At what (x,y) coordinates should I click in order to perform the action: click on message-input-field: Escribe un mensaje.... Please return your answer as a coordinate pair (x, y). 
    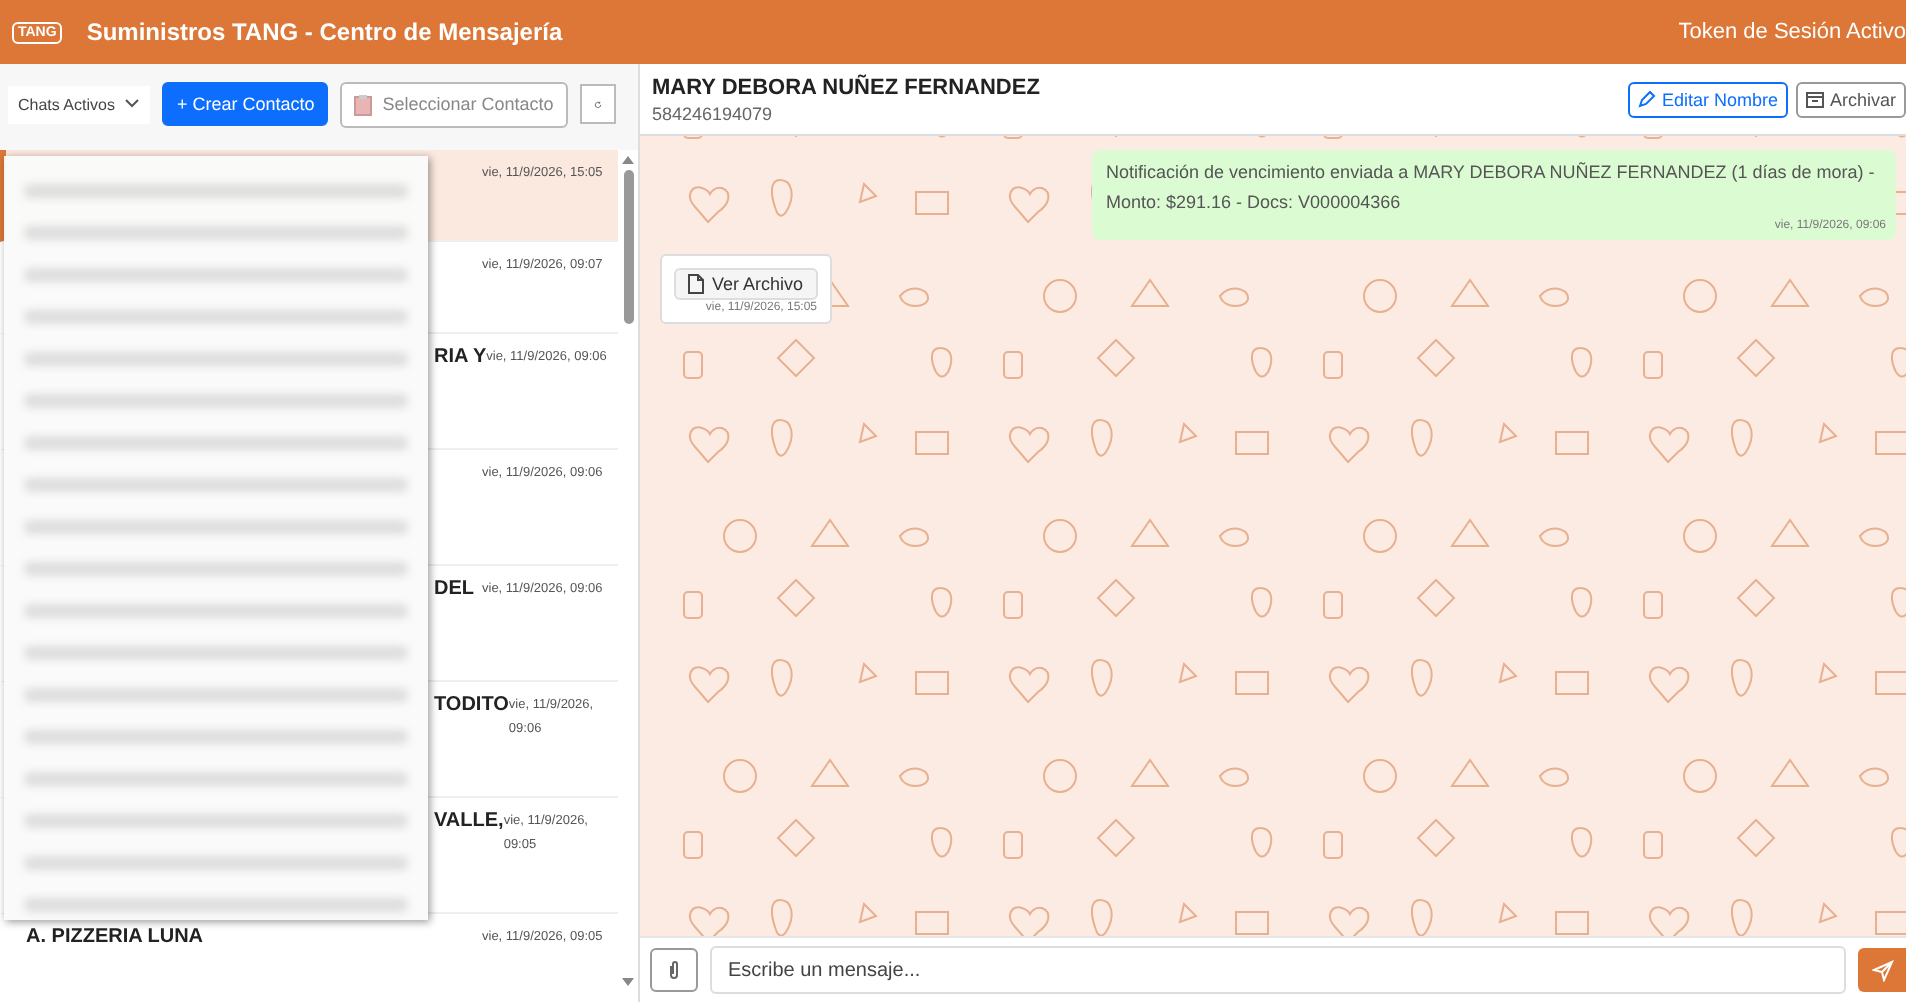
    Looking at the image, I should click on (1278, 970).